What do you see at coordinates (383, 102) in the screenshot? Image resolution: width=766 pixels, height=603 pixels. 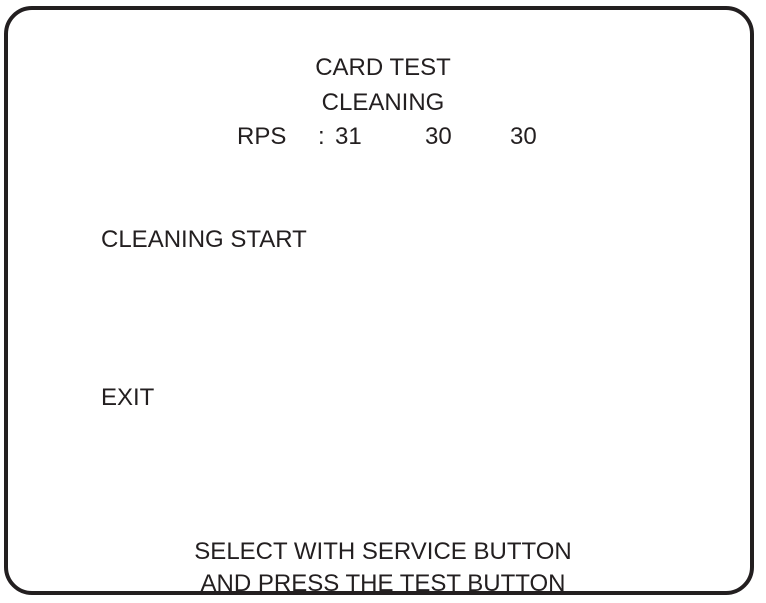 I see `screen-subtitle: CLEANING` at bounding box center [383, 102].